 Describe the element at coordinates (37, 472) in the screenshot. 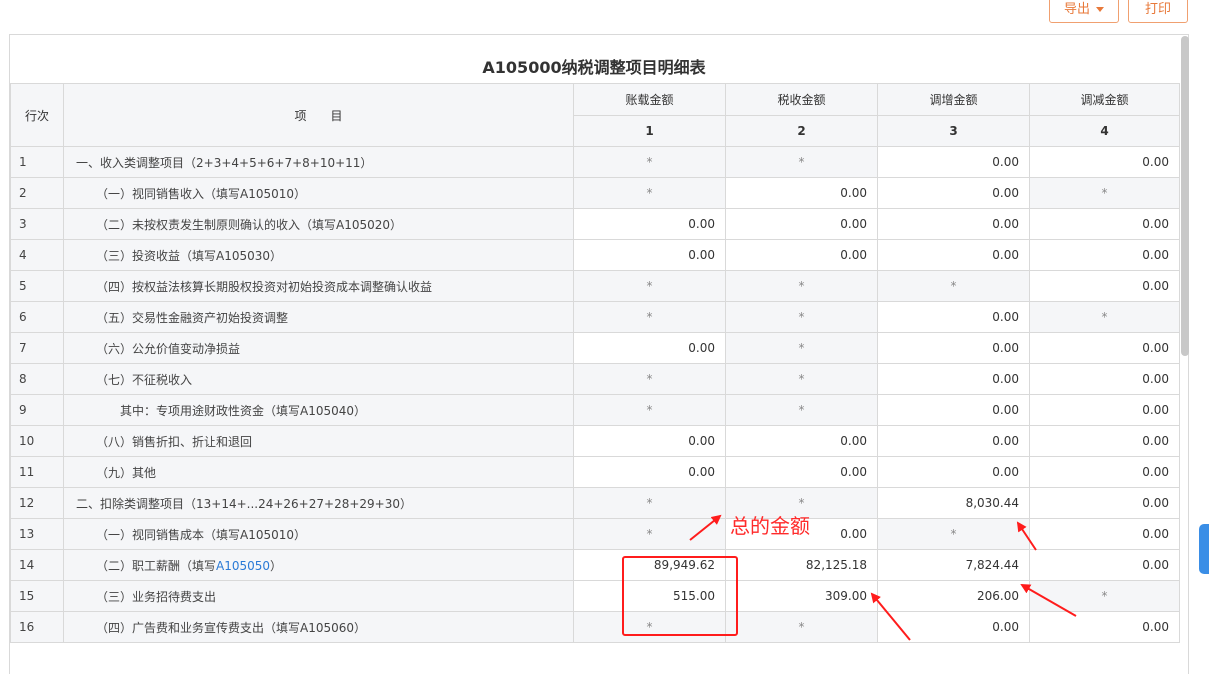

I see `row-number: 11` at that location.